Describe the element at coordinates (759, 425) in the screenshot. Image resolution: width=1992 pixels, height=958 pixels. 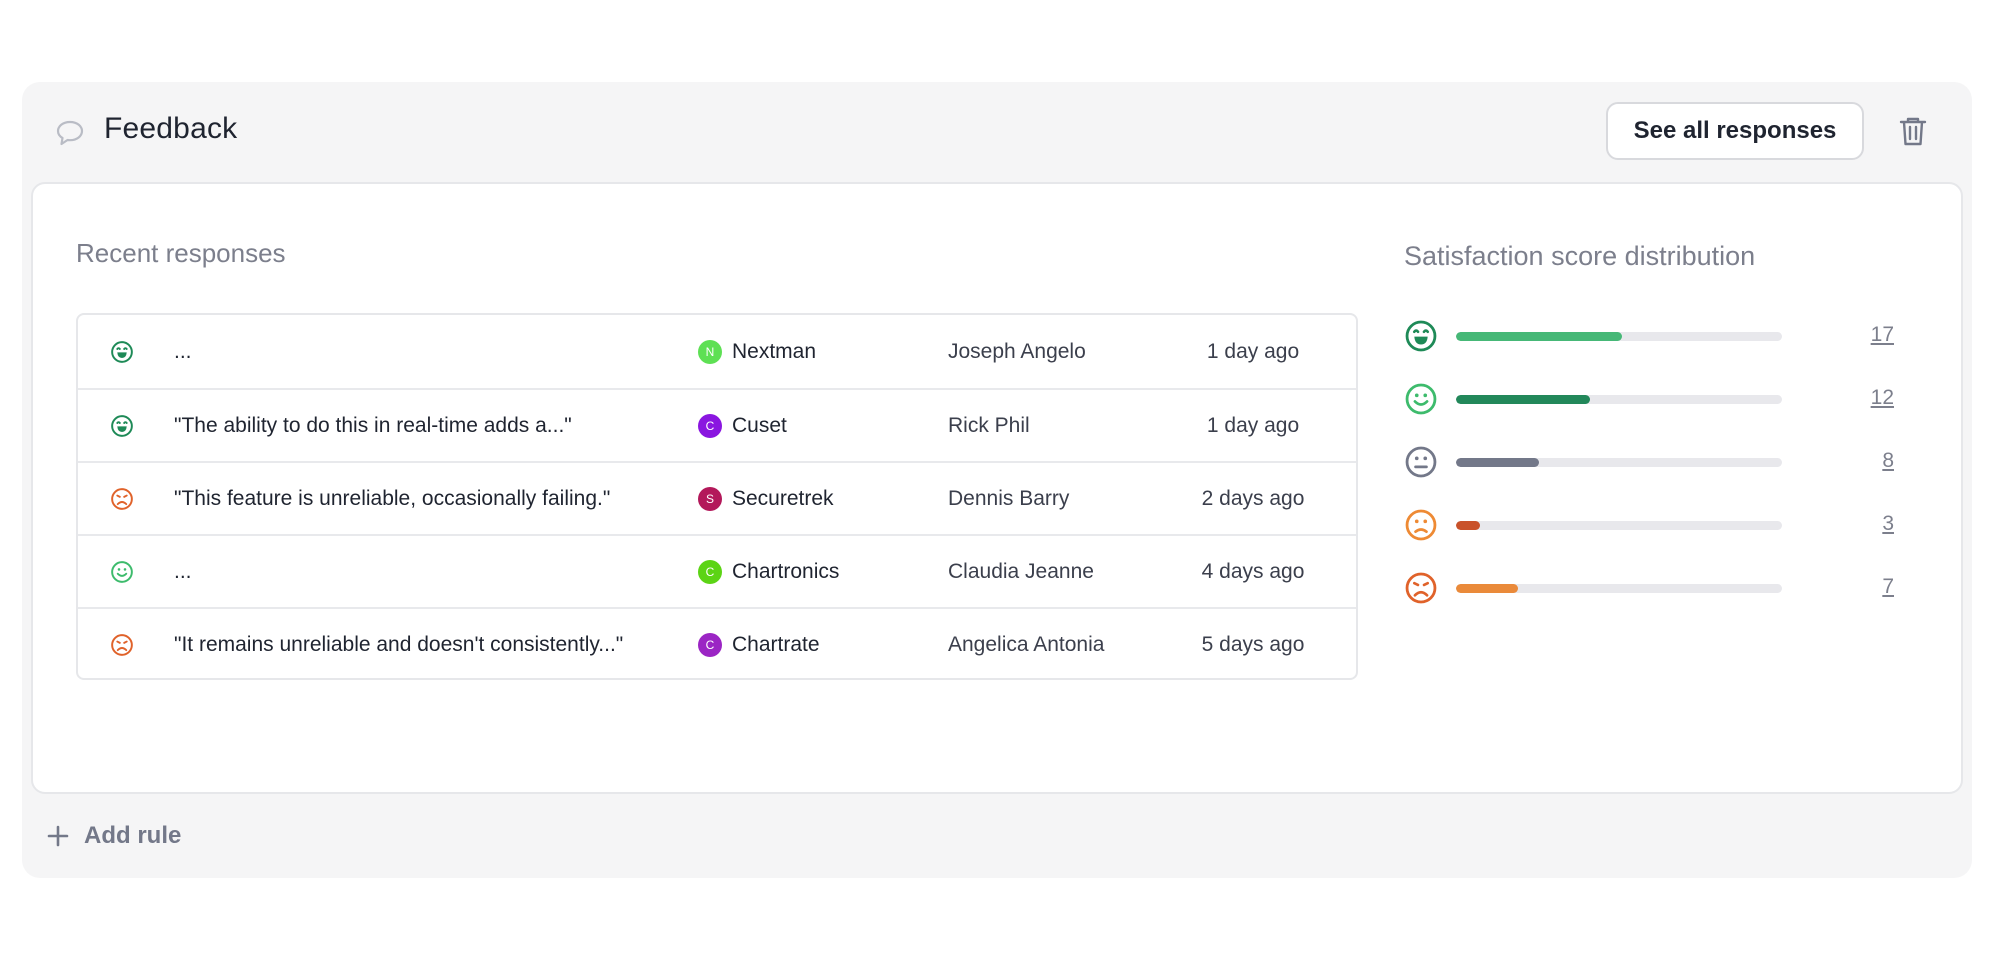
I see `company-name: Cuset` at that location.